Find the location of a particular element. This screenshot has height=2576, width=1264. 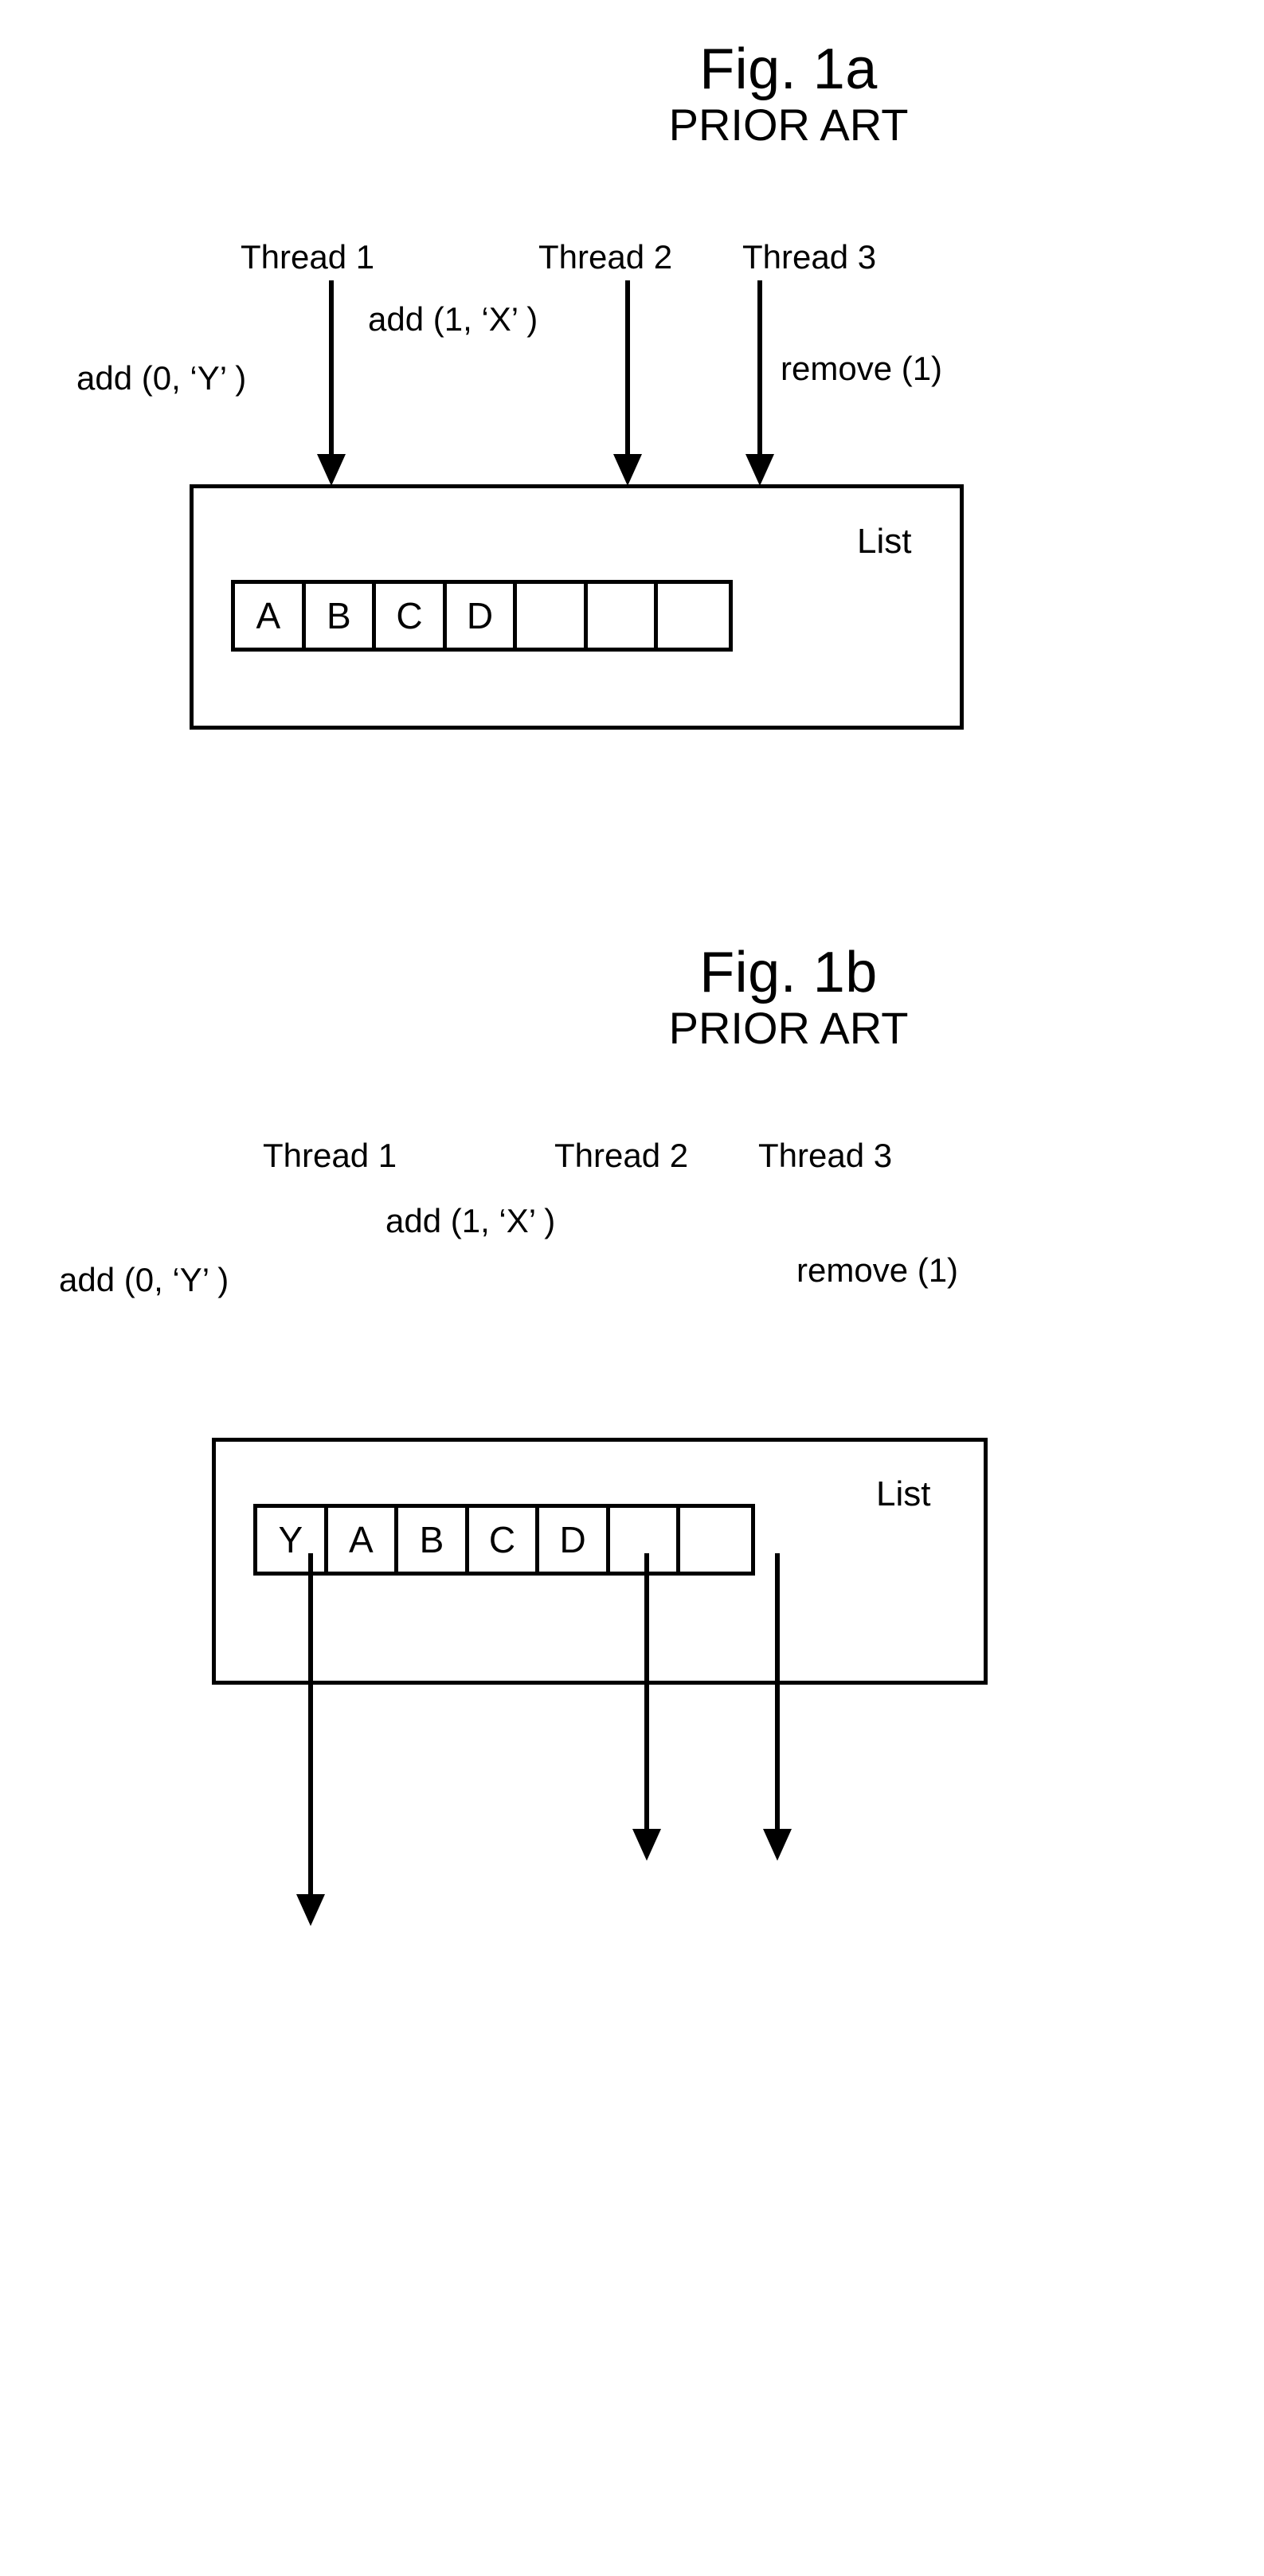

figure-1b-title: Fig. 1b PRIOR ART is located at coordinates (788, 997).